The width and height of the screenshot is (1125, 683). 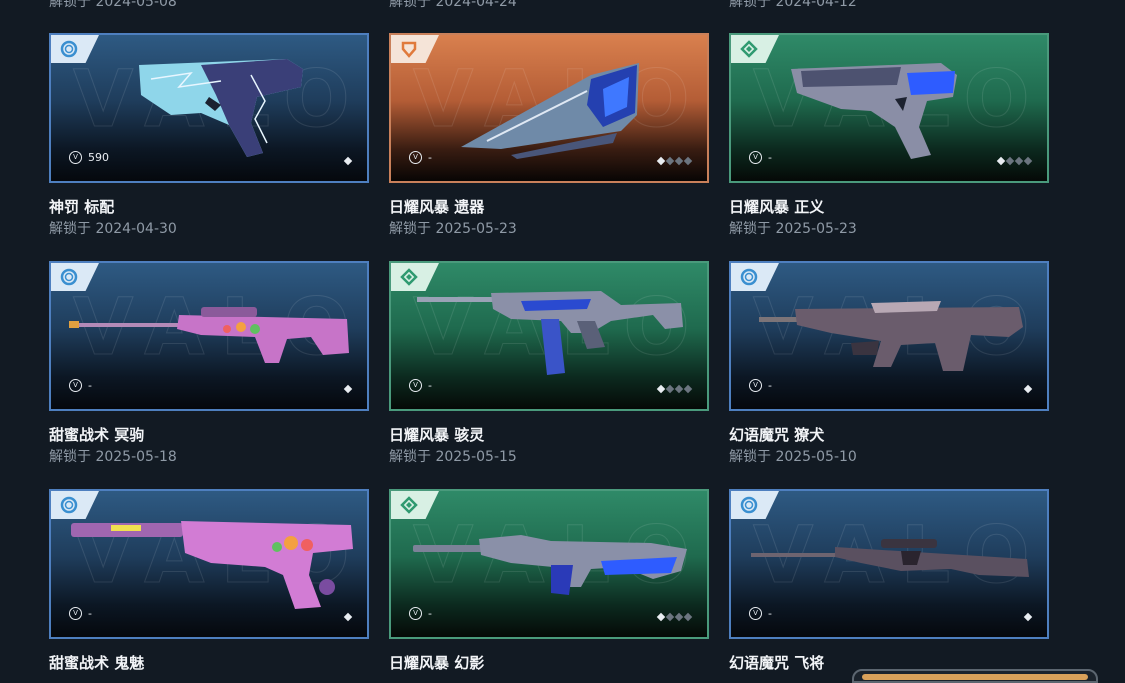 What do you see at coordinates (453, 5) in the screenshot?
I see `unlock-date: 解锁于 2024-04-24` at bounding box center [453, 5].